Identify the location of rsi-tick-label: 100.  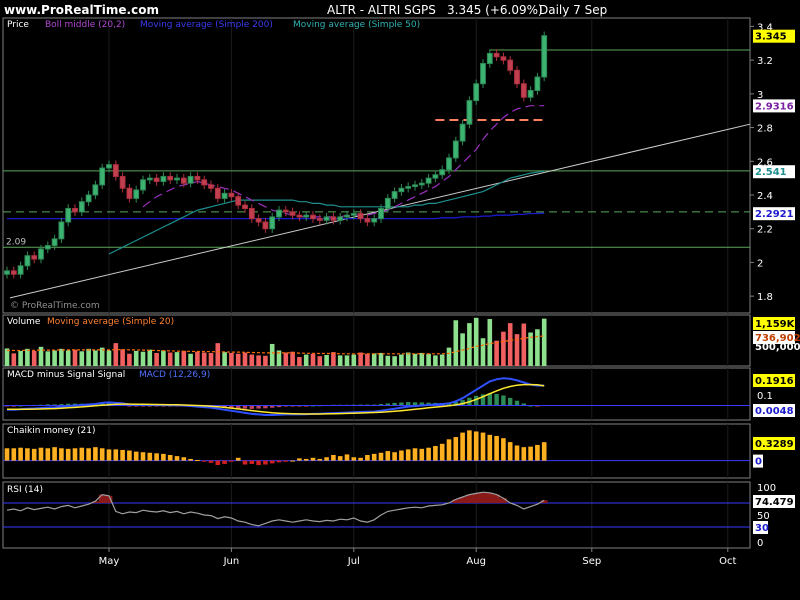
(766, 488).